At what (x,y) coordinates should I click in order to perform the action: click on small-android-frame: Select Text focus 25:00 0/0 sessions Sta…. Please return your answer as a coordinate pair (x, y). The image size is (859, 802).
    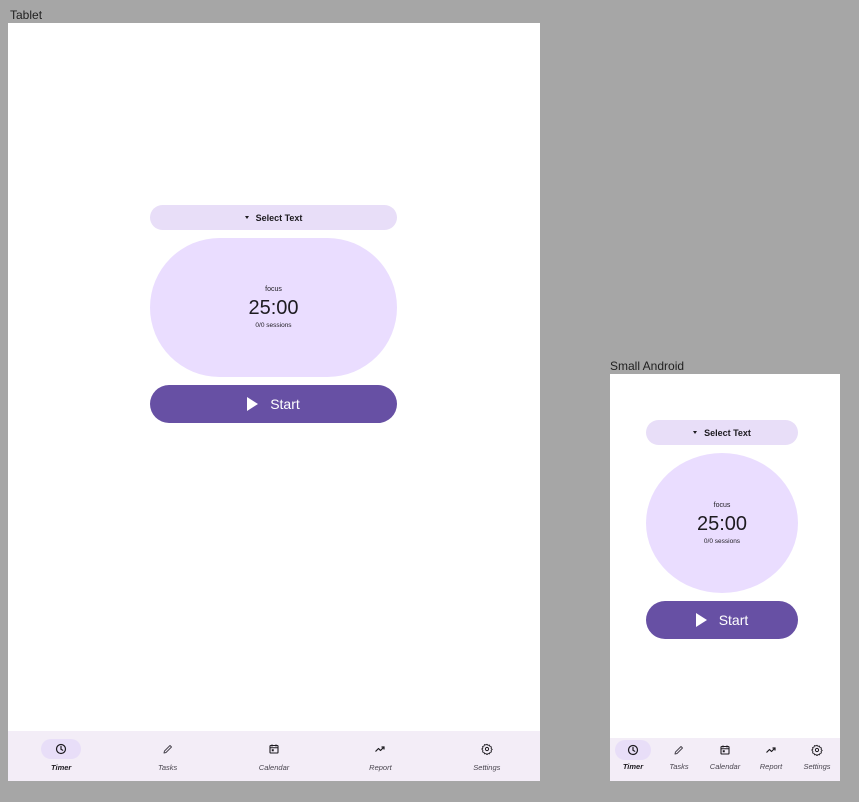
    Looking at the image, I should click on (725, 577).